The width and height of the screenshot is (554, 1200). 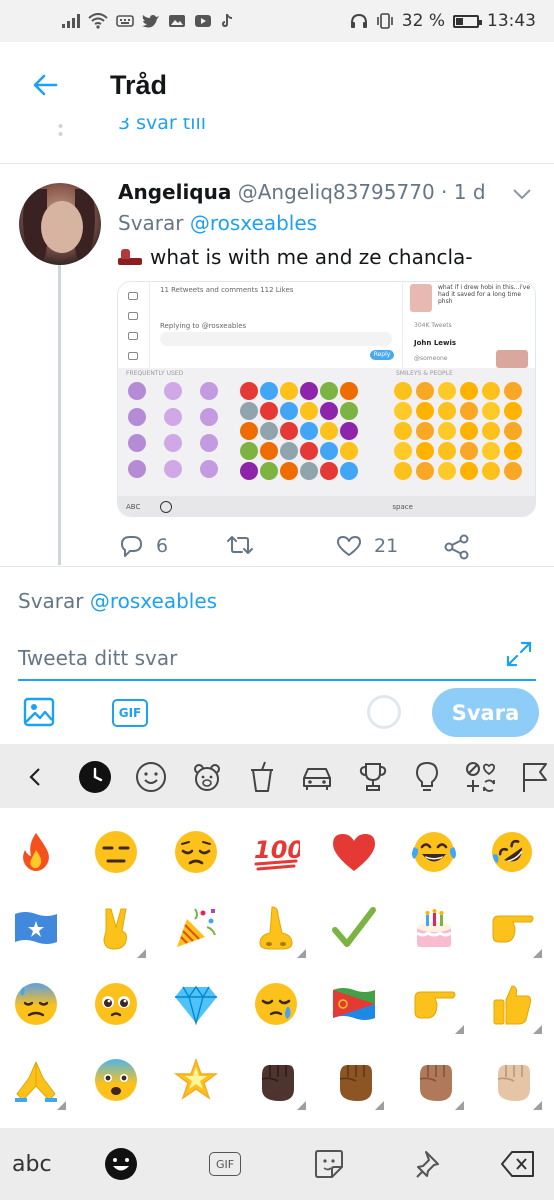 I want to click on travel-category-icon, so click(x=317, y=777).